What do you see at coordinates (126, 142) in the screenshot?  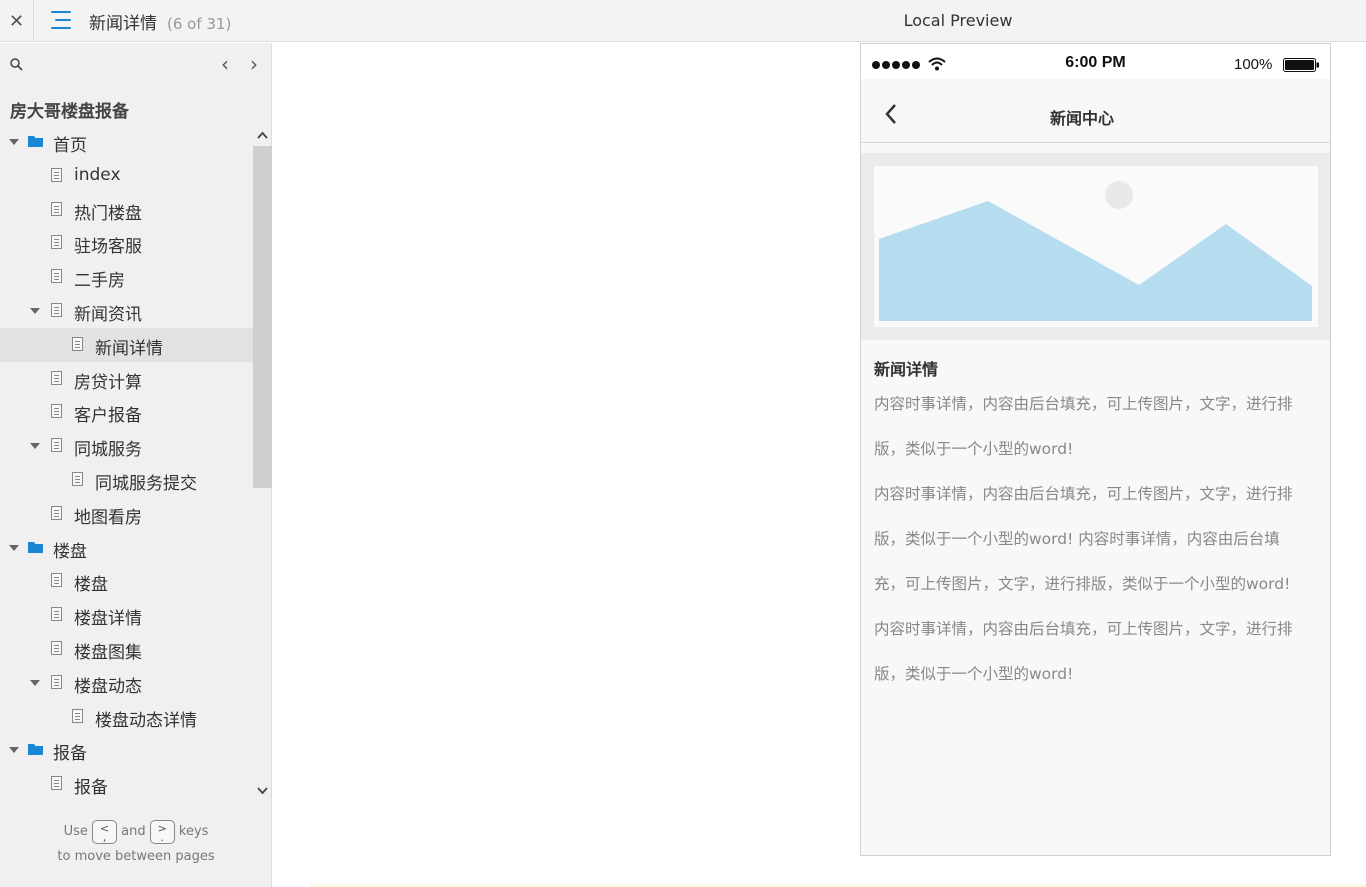 I see `tree-folder: 首页` at bounding box center [126, 142].